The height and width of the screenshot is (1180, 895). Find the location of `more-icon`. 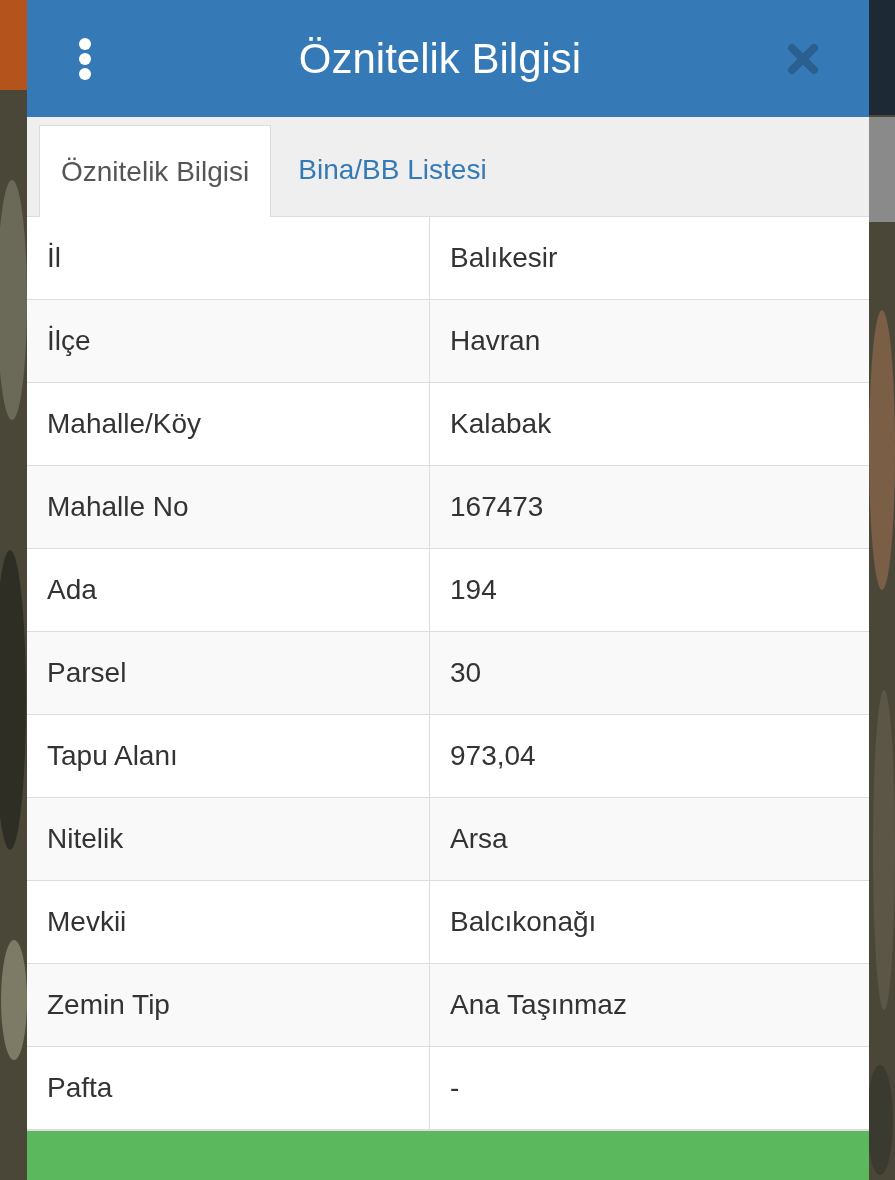

more-icon is located at coordinates (85, 58).